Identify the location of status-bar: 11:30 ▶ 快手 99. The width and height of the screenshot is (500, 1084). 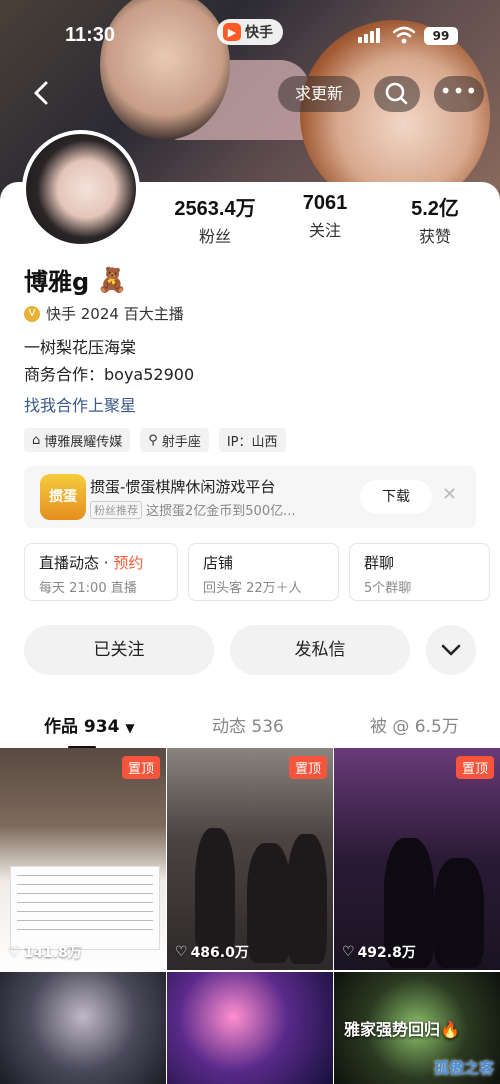
(250, 36).